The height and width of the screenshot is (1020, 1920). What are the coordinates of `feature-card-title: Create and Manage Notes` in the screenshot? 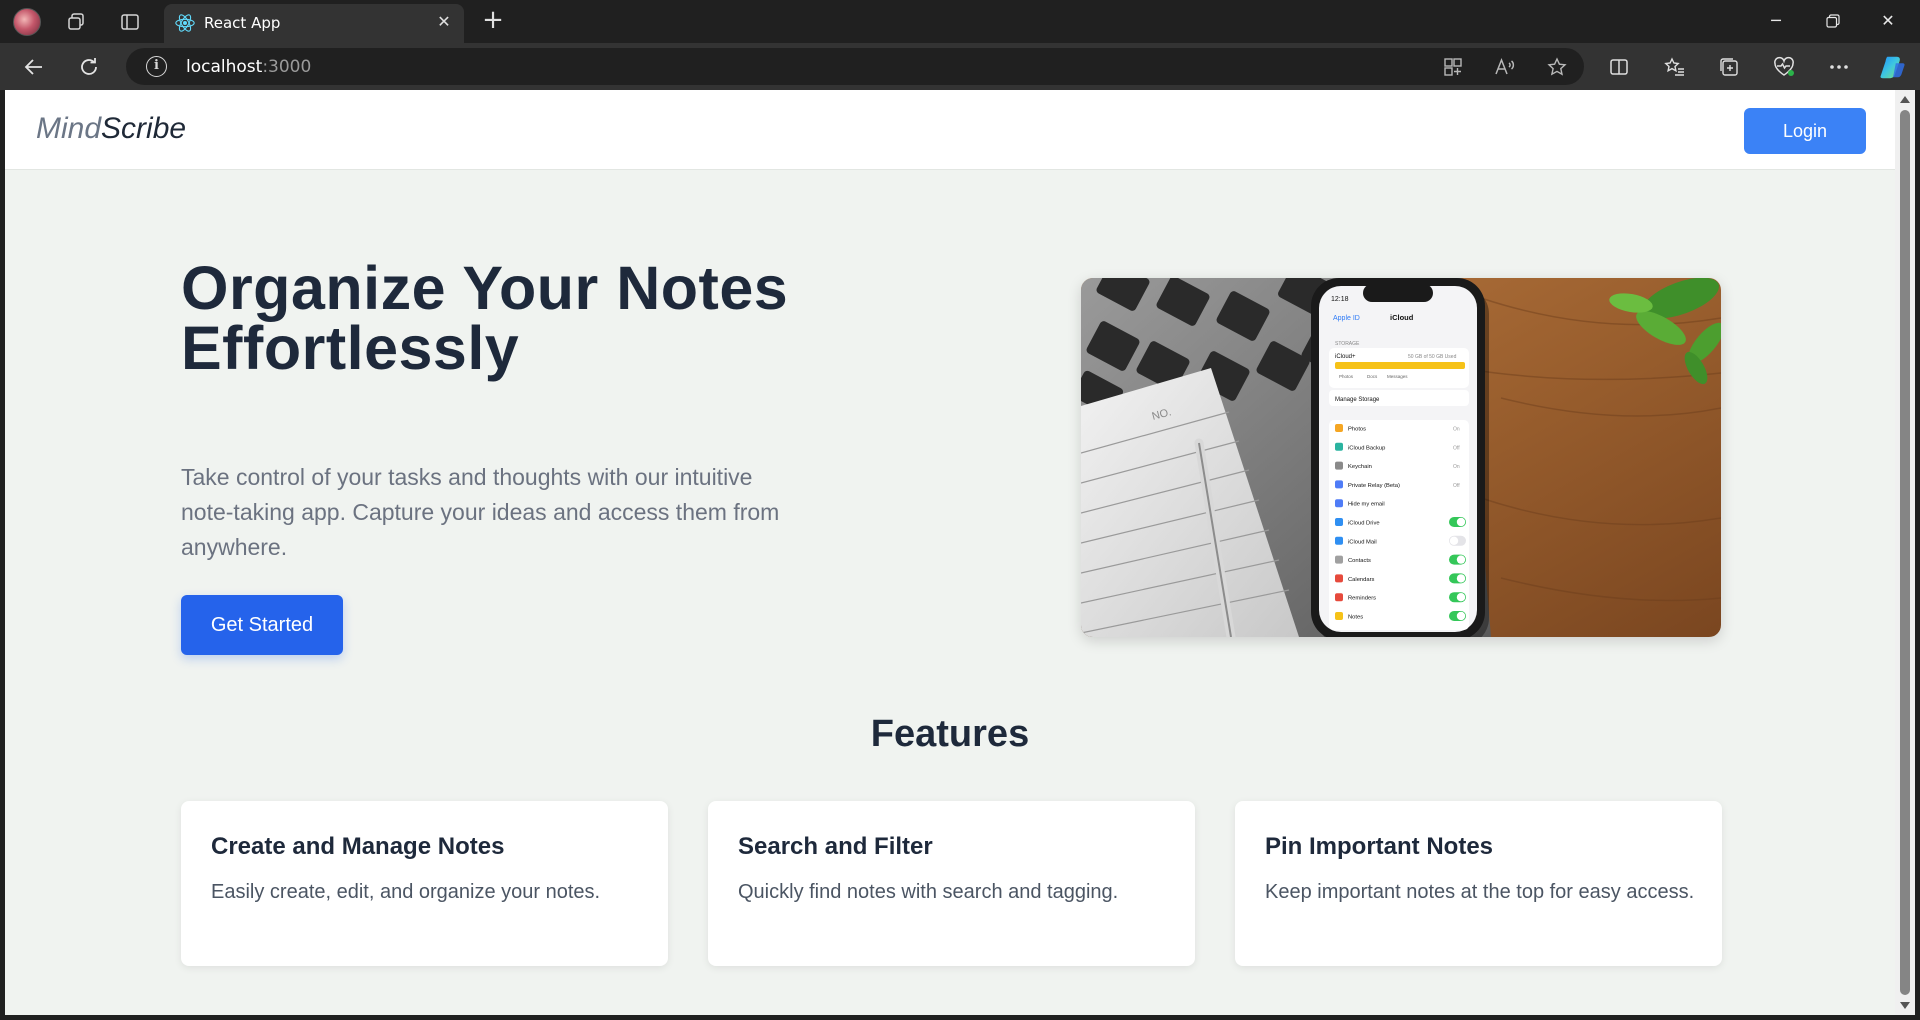 It's located at (358, 846).